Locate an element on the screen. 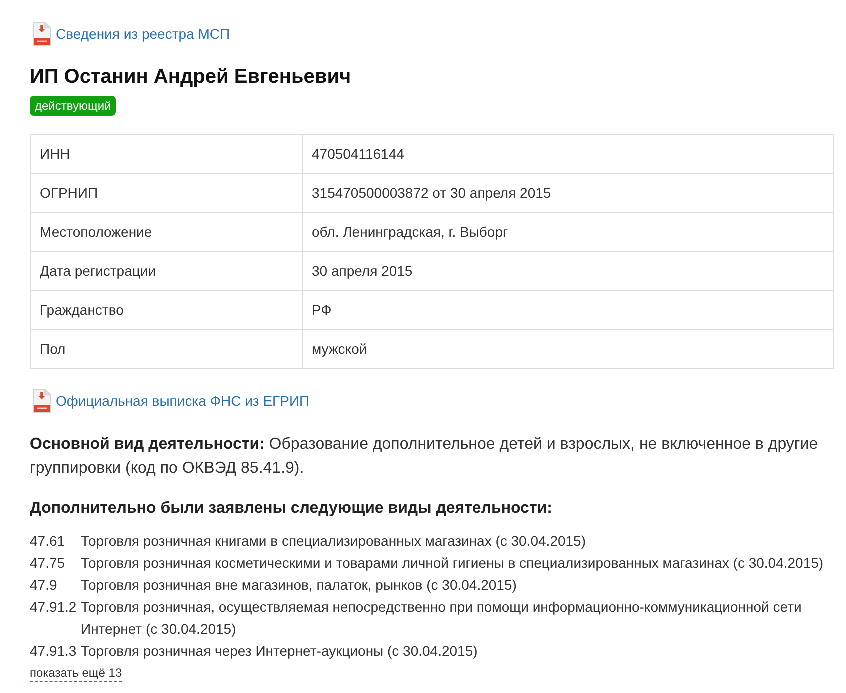 This screenshot has width=846, height=693. activity-text: Торговля розничная через Интернет-аукционы (с 30.04.2015) is located at coordinates (280, 651).